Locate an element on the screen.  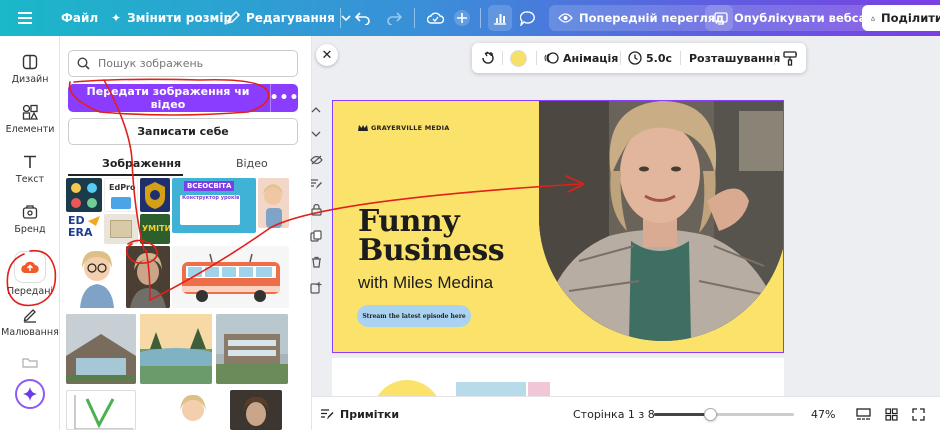
resize-label: Змінити розмір is located at coordinates (180, 18).